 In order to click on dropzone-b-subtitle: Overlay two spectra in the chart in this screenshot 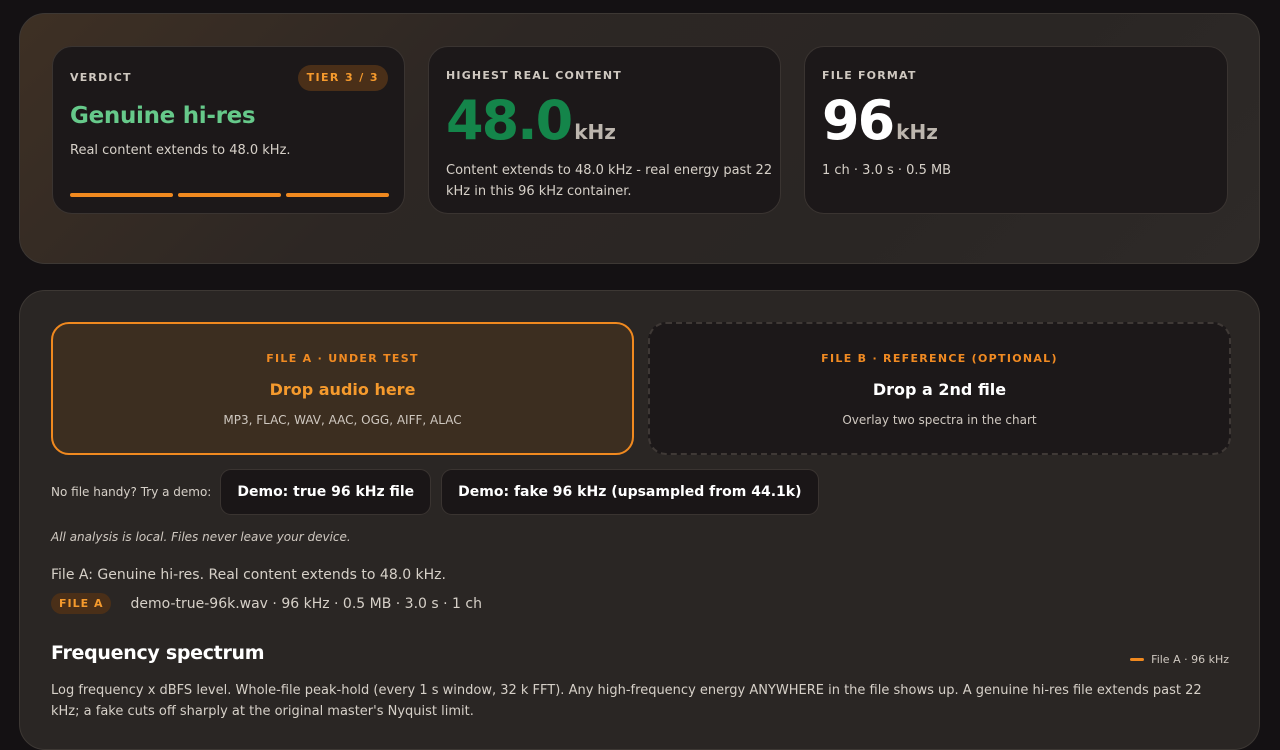, I will do `click(939, 420)`.